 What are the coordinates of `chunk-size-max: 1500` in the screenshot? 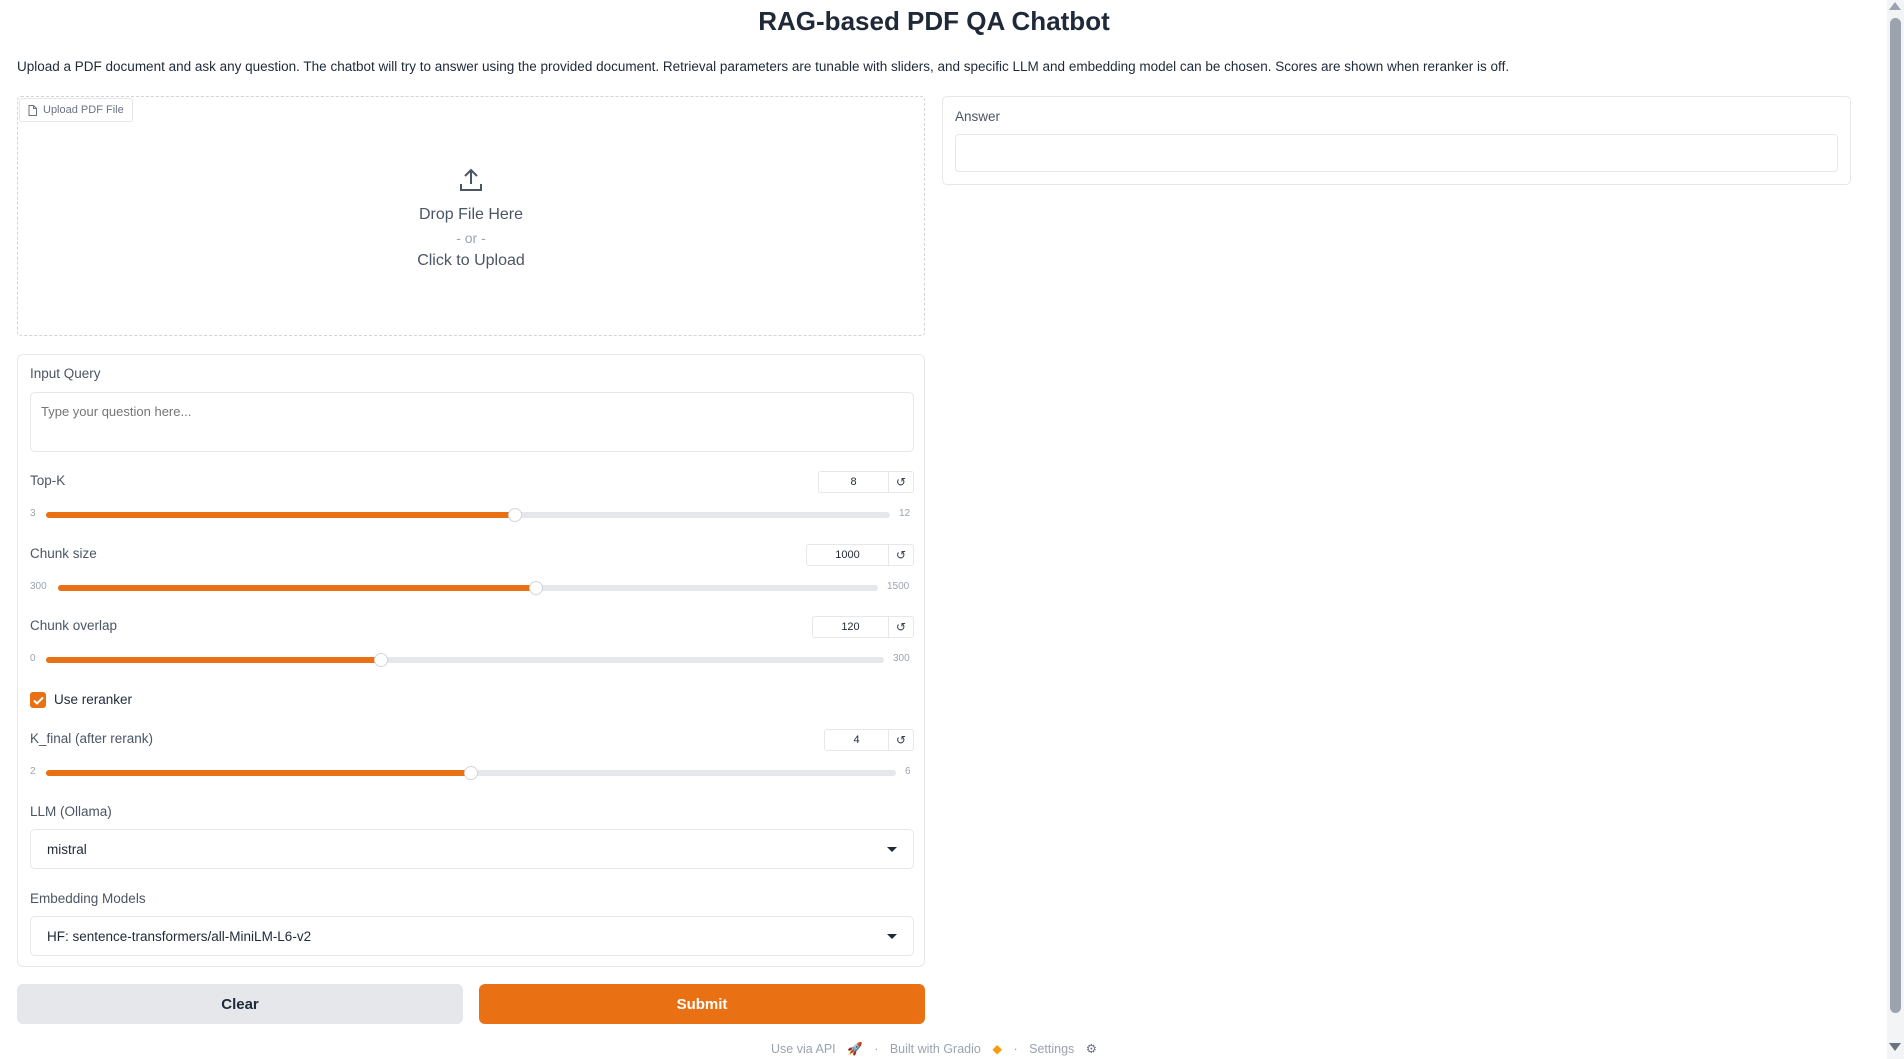 It's located at (898, 586).